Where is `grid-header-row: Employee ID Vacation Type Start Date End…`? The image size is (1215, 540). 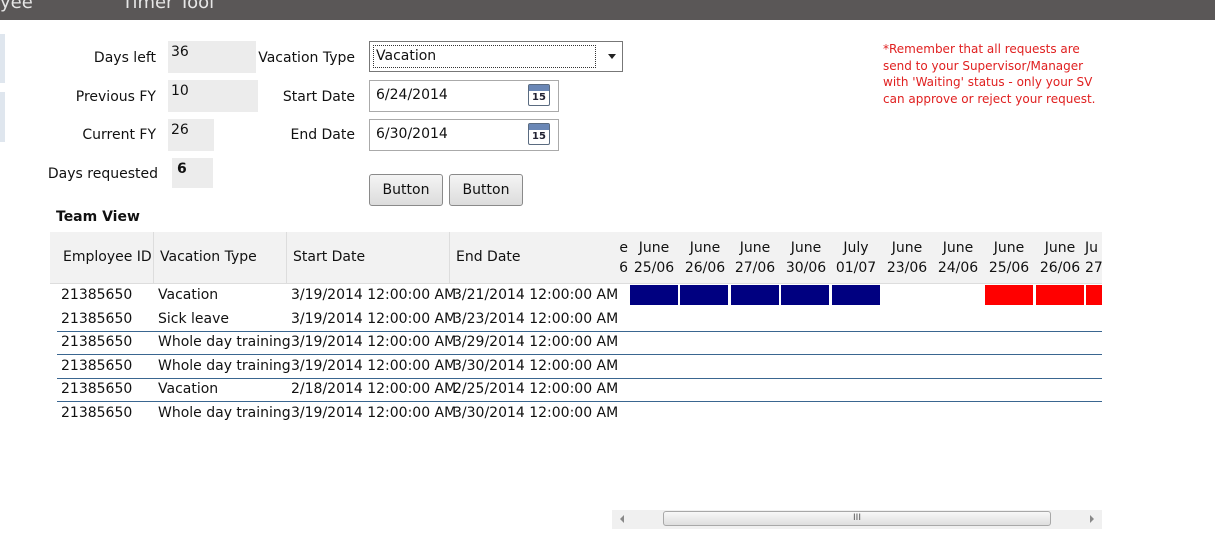 grid-header-row: Employee ID Vacation Type Start Date End… is located at coordinates (576, 258).